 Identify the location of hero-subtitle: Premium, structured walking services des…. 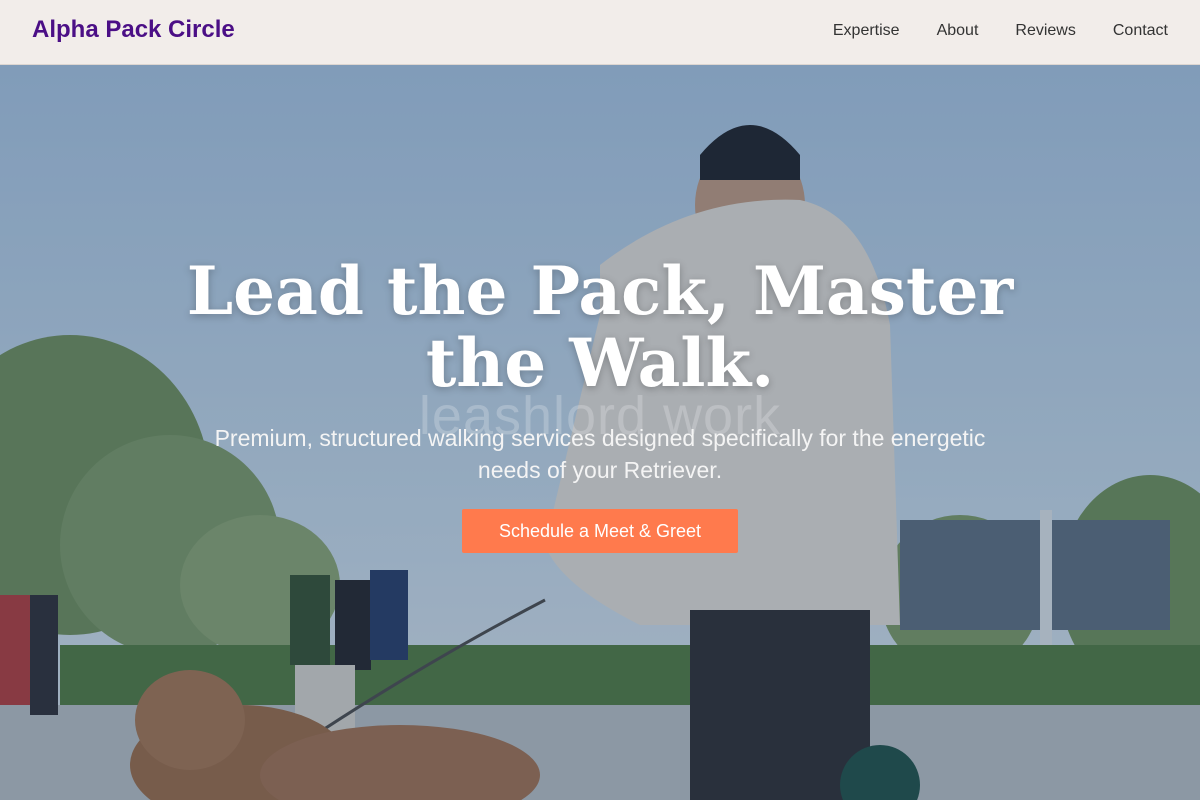
(600, 454).